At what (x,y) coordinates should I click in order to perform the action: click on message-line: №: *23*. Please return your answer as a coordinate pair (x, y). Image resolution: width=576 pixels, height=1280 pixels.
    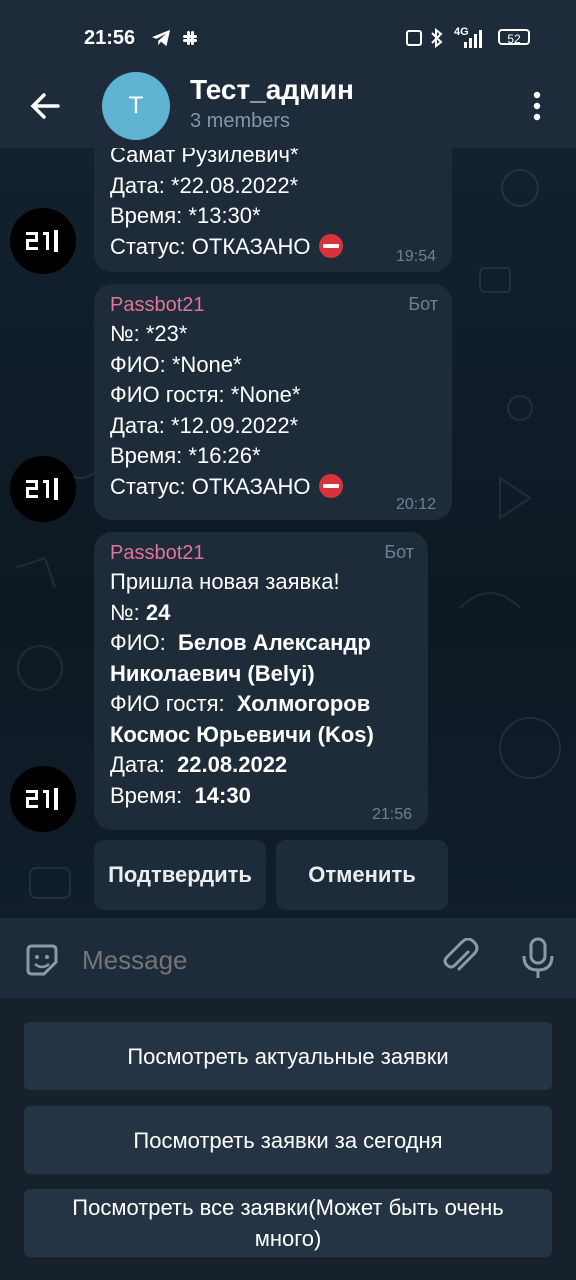
    Looking at the image, I should click on (149, 333).